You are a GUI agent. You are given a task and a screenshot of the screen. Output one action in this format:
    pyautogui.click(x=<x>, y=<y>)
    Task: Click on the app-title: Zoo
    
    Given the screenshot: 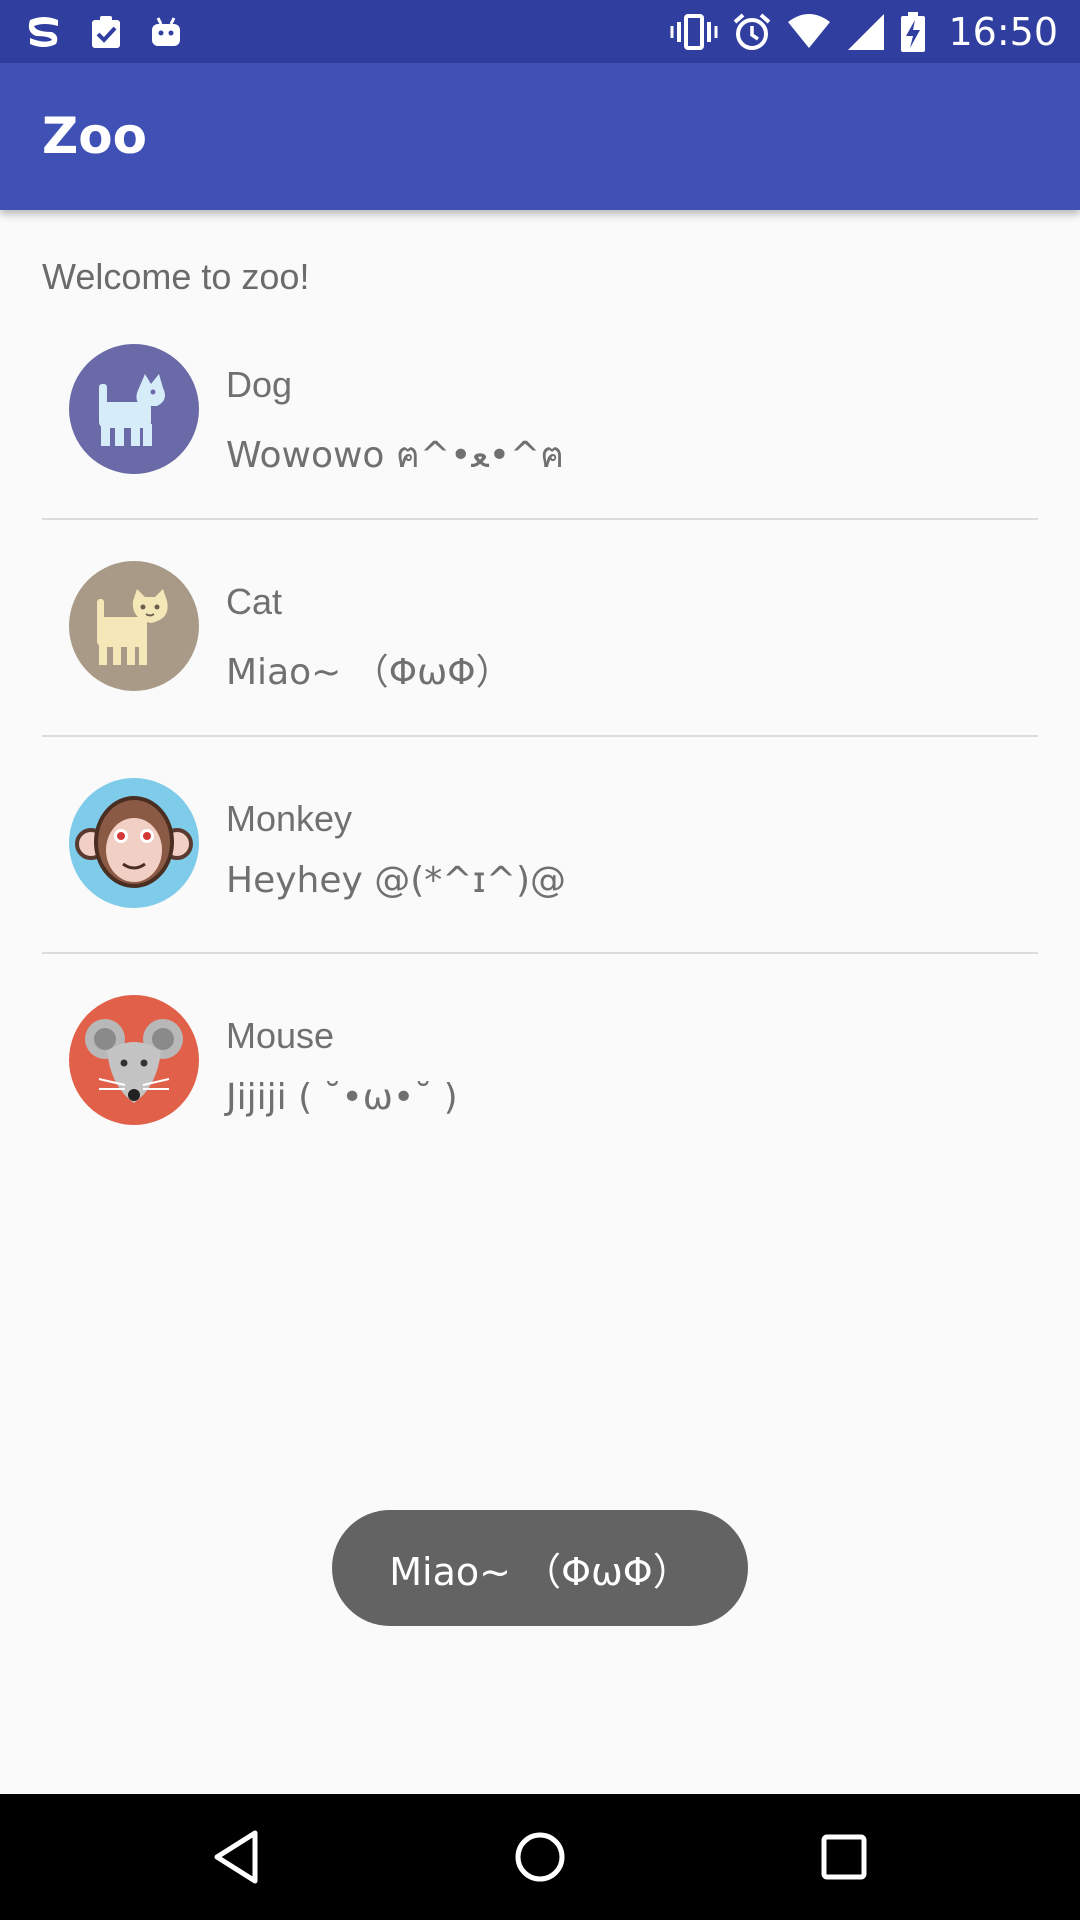 What is the action you would take?
    pyautogui.click(x=94, y=136)
    